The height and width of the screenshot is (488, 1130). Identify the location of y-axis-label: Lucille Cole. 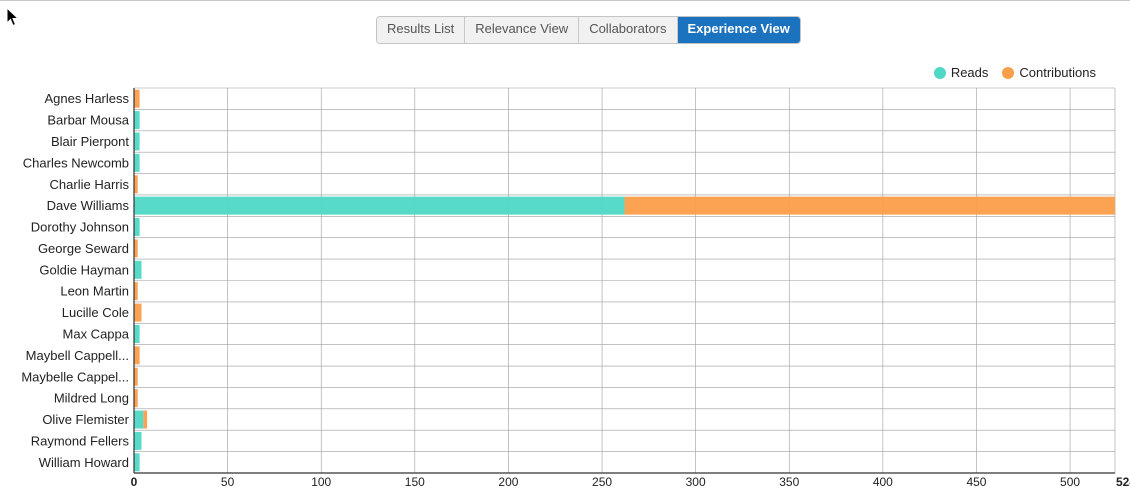
(95, 312).